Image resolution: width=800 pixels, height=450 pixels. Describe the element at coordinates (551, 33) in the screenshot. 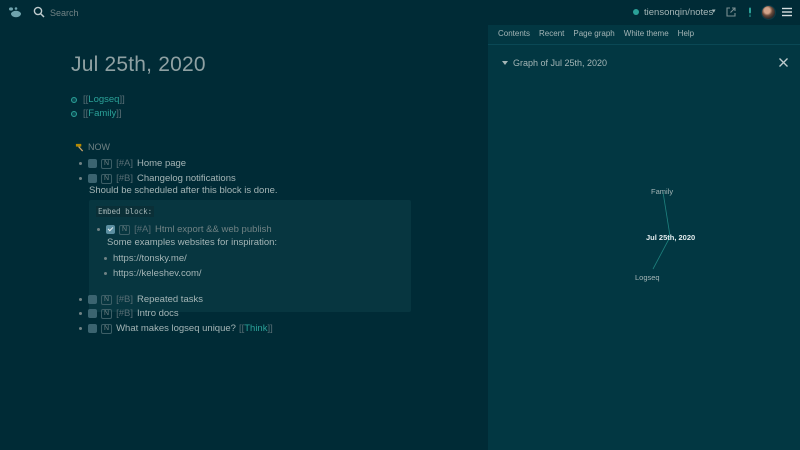

I see `sidebar-tab-recent: Recent` at that location.